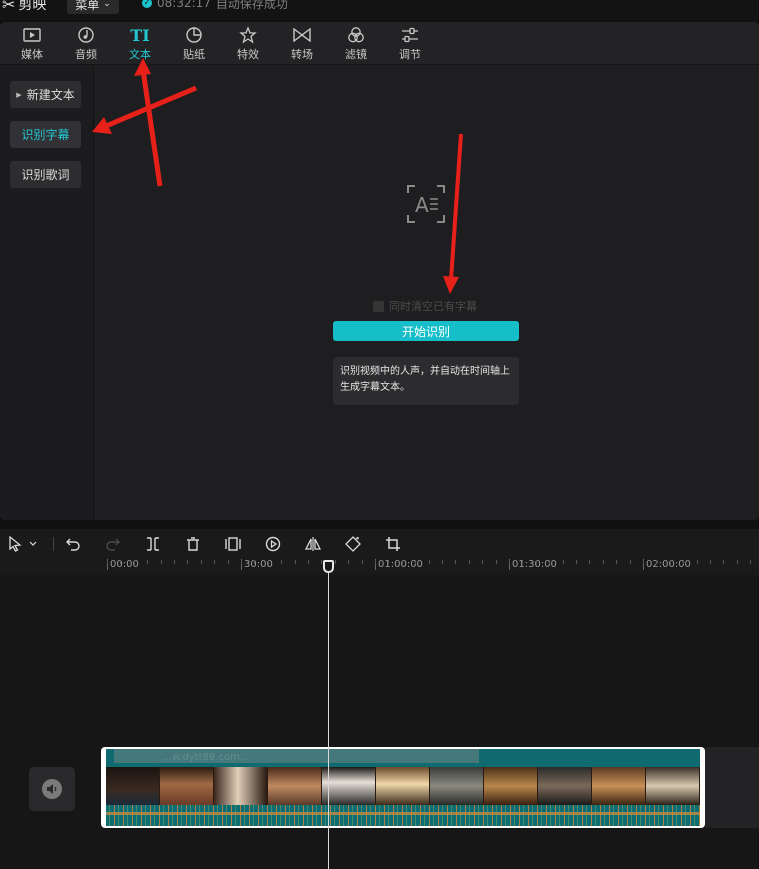 The image size is (759, 869). I want to click on title-bar: ✂ 剪映 菜单 ⌄ ✓ 08:32:17 自动保存成功, so click(379, 10).